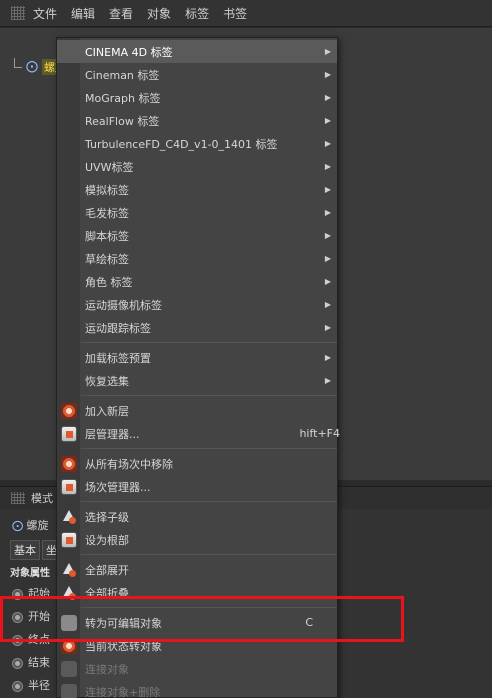 The width and height of the screenshot is (492, 698). What do you see at coordinates (25, 550) in the screenshot?
I see `tab-basic: 基本` at bounding box center [25, 550].